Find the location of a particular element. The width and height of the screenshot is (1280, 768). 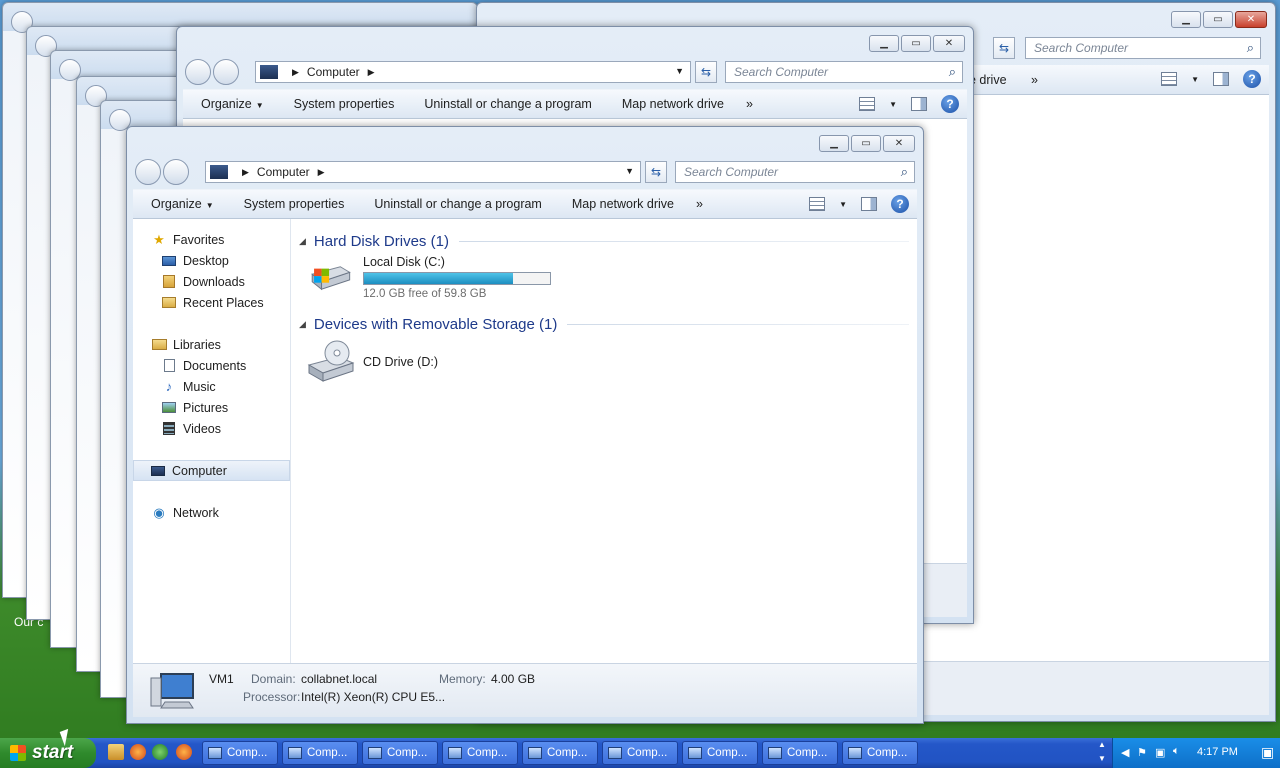

show-desktop-icon: ▣ is located at coordinates (1267, 752).